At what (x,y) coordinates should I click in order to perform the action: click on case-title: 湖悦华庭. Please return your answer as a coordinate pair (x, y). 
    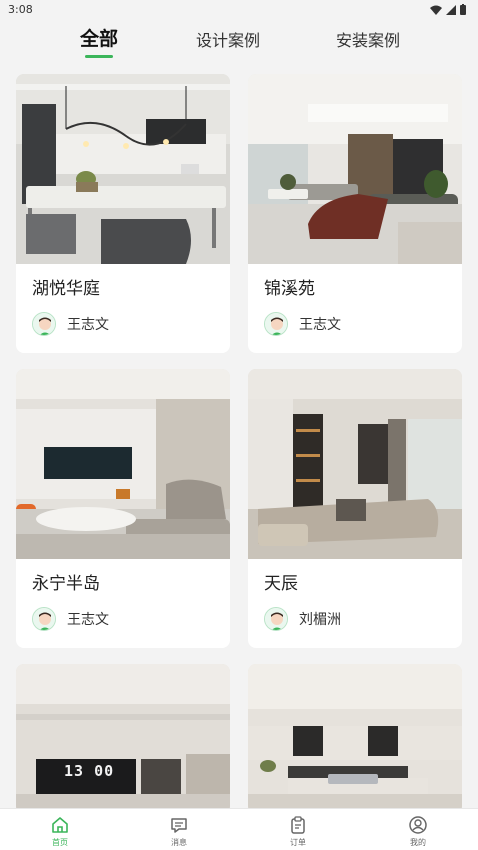
    Looking at the image, I should click on (66, 289).